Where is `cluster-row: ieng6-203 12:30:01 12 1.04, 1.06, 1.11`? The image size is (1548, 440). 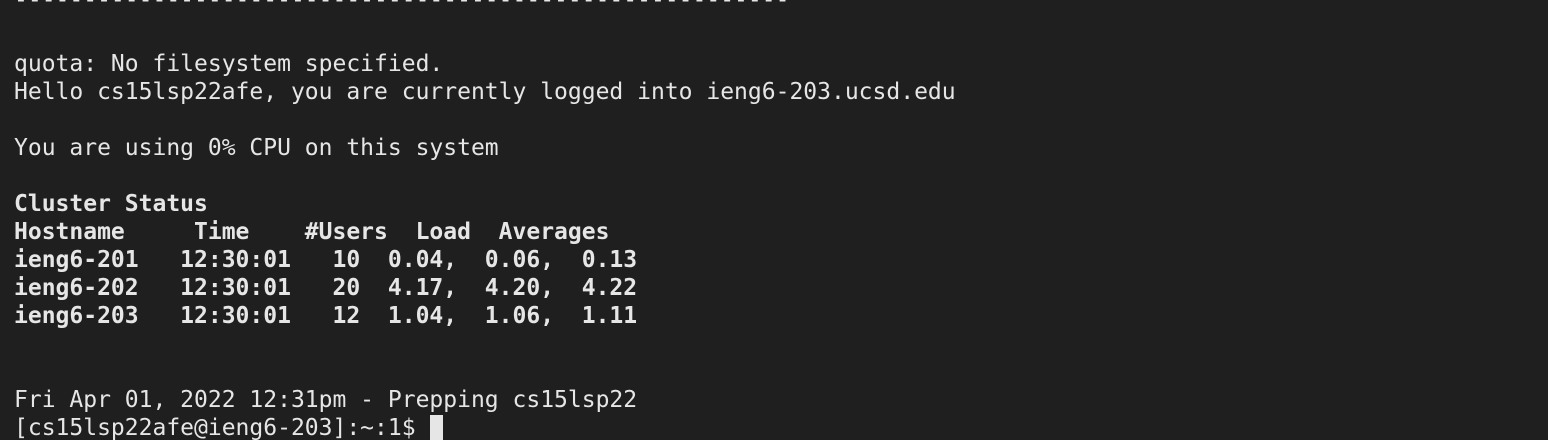
cluster-row: ieng6-203 12:30:01 12 1.04, 1.06, 1.11 is located at coordinates (325, 316).